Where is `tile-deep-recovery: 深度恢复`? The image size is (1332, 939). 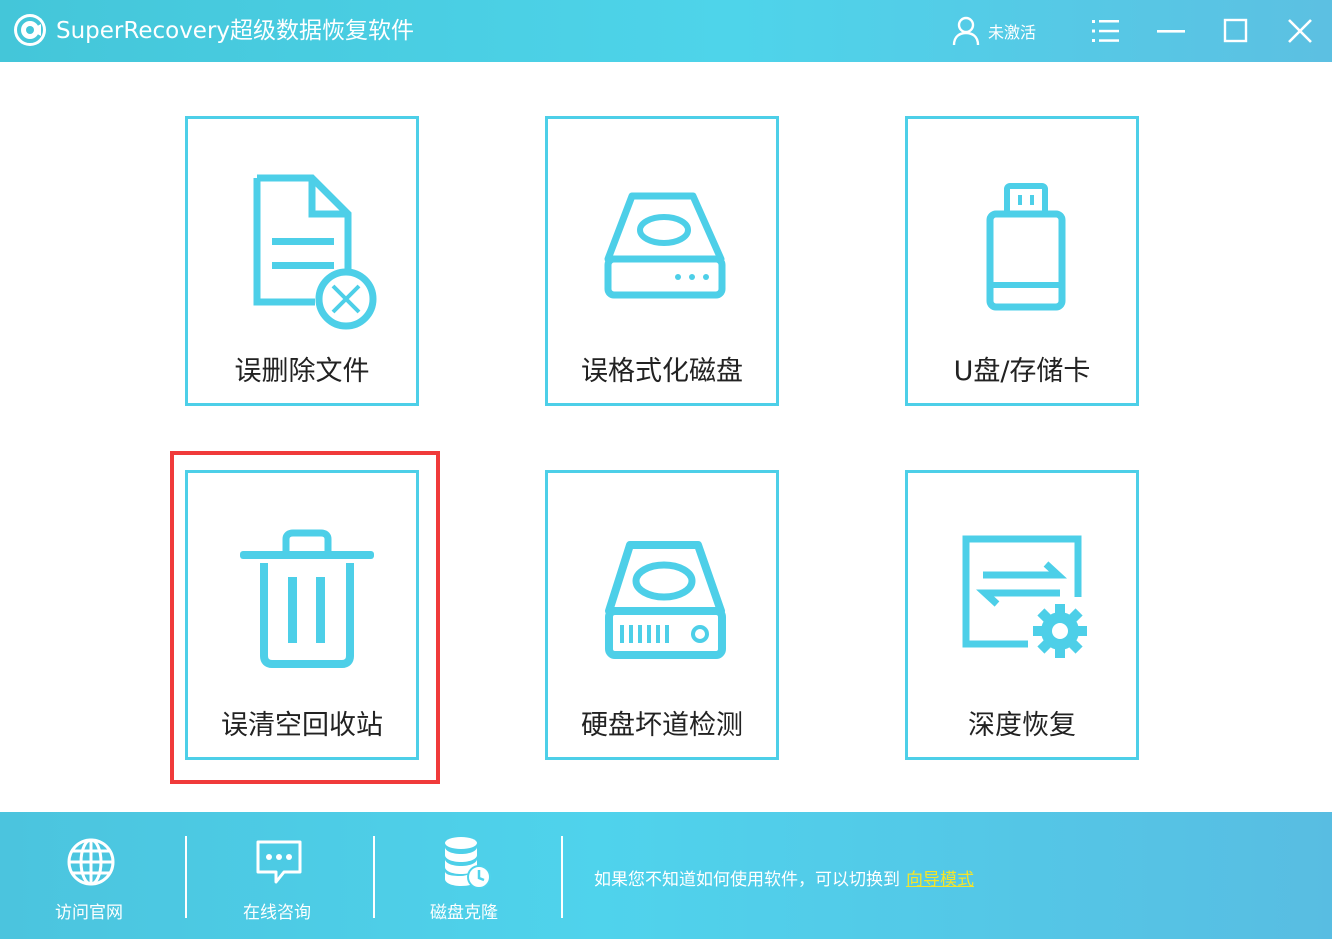
tile-deep-recovery: 深度恢复 is located at coordinates (1022, 615).